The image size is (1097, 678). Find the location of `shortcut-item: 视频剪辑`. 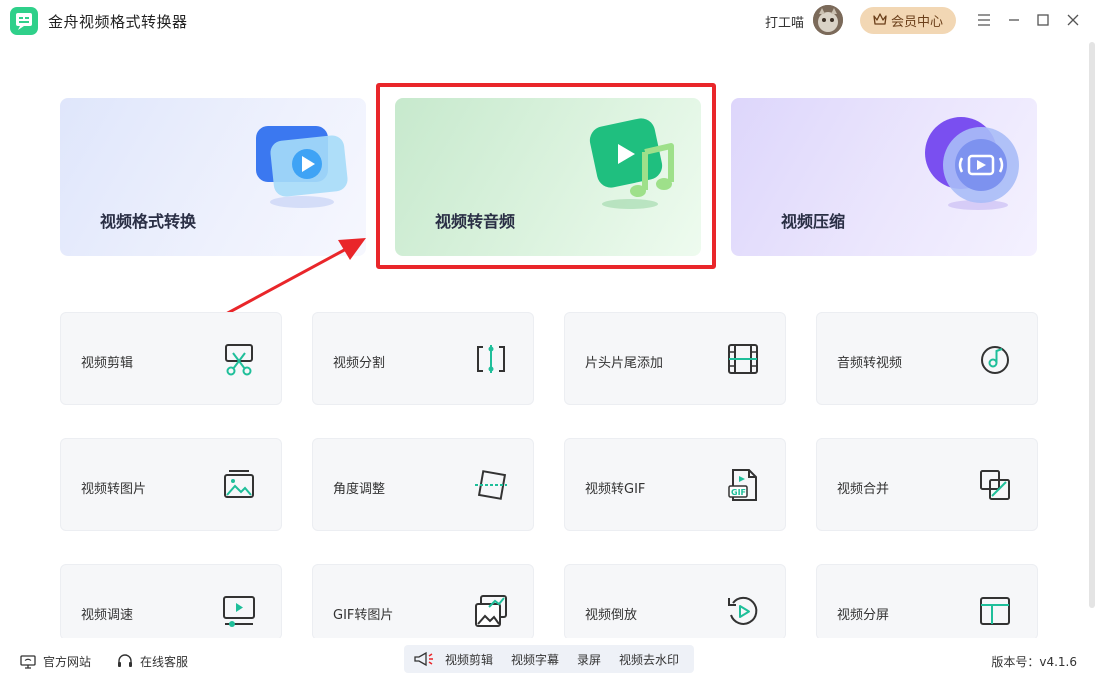

shortcut-item: 视频剪辑 is located at coordinates (469, 659).